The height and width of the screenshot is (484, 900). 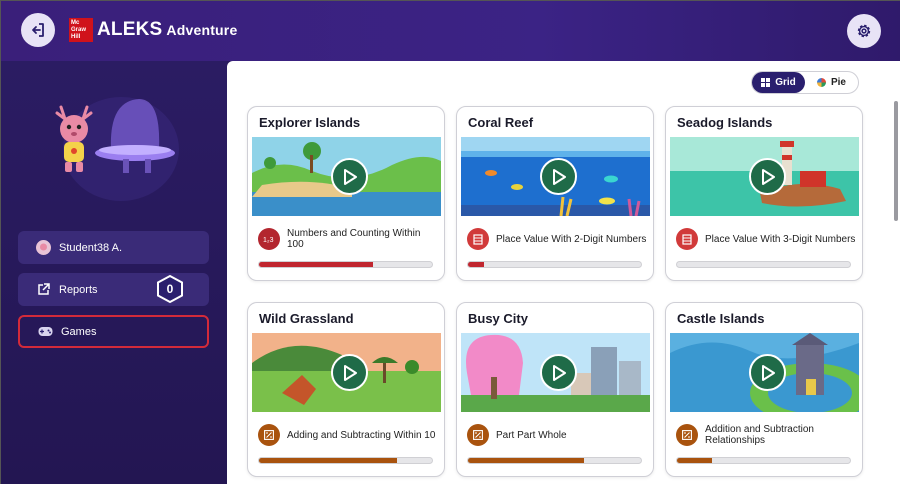 What do you see at coordinates (896, 161) in the screenshot?
I see `scrollbar` at bounding box center [896, 161].